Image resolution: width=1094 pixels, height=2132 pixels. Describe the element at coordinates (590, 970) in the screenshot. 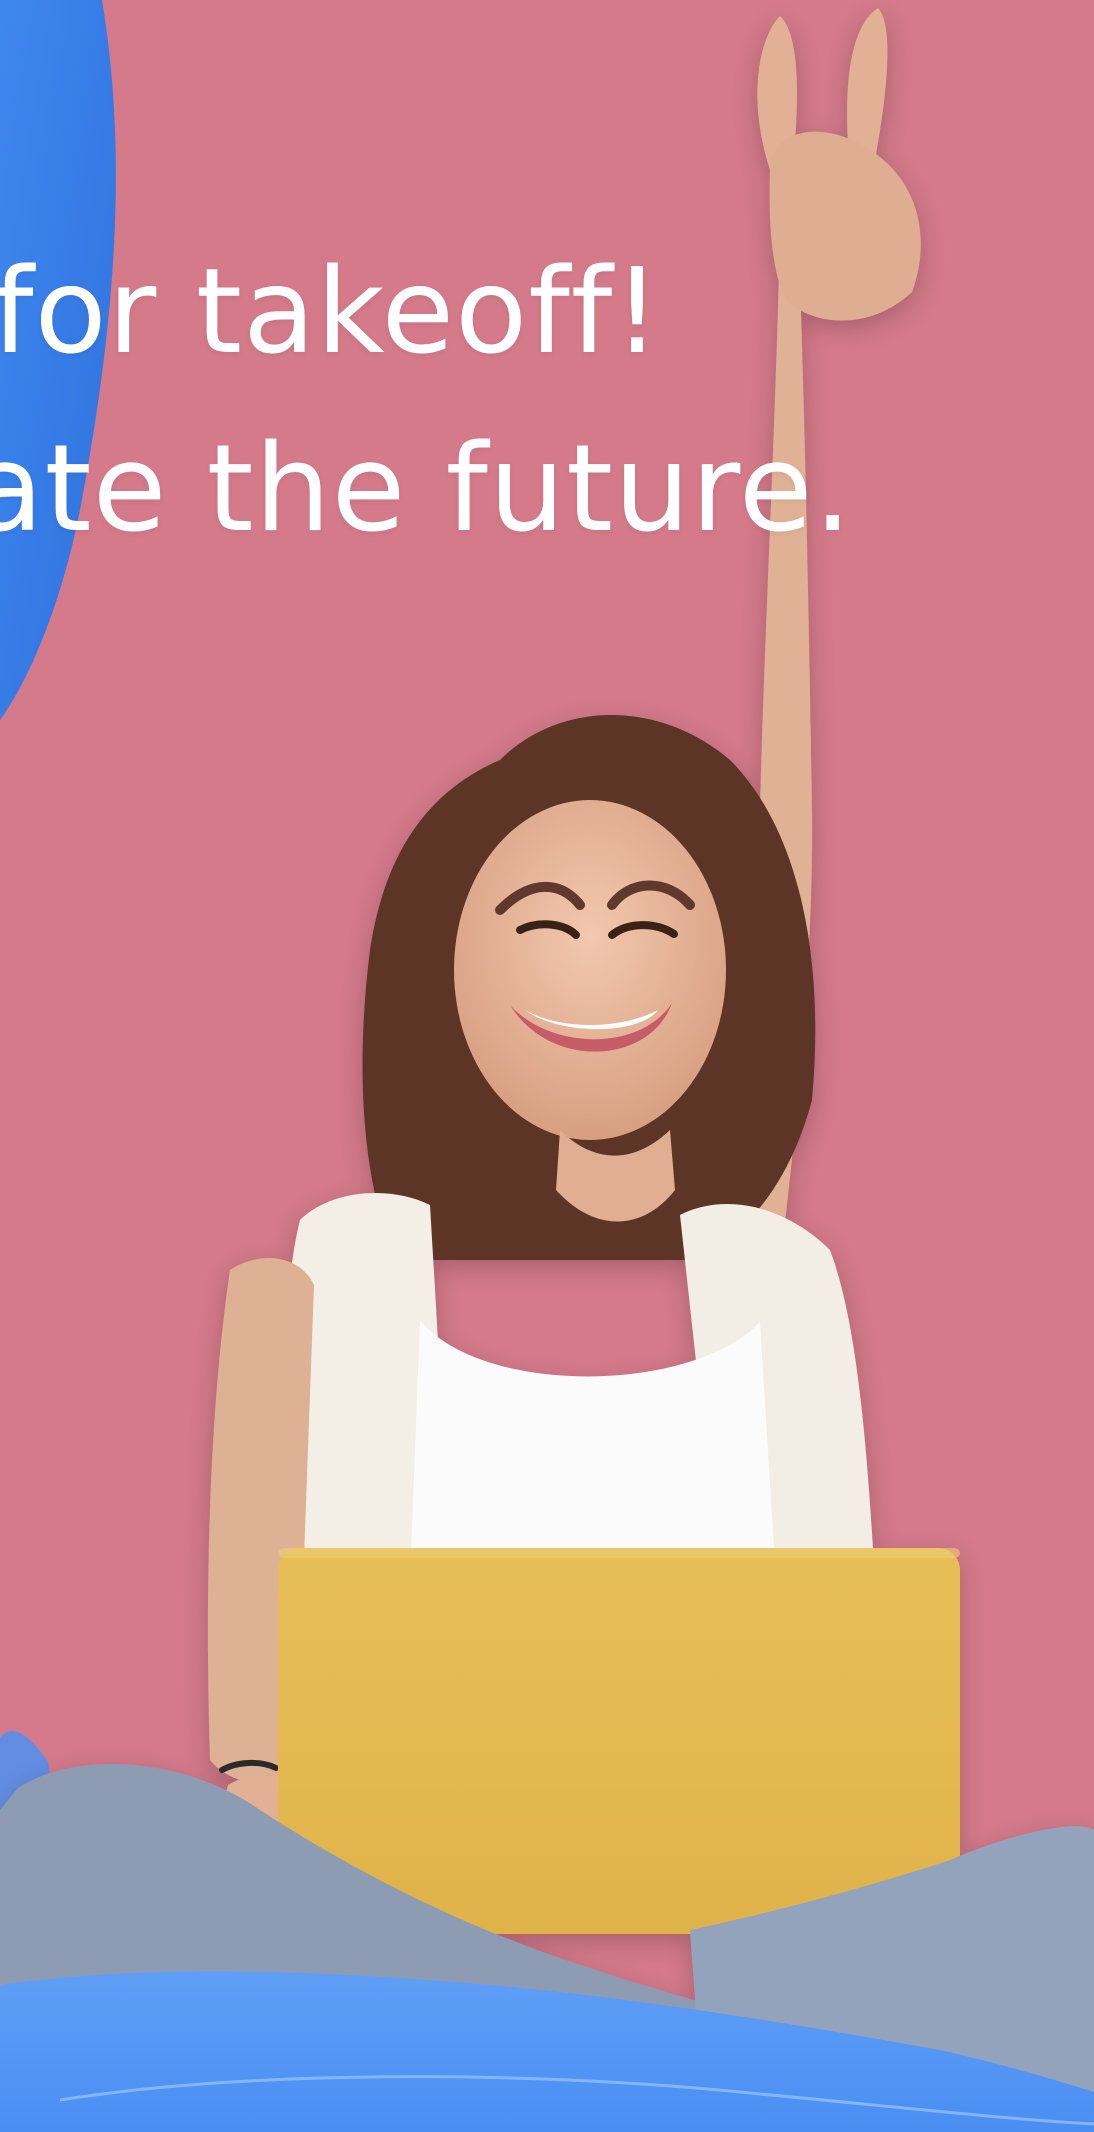

I see `face` at that location.